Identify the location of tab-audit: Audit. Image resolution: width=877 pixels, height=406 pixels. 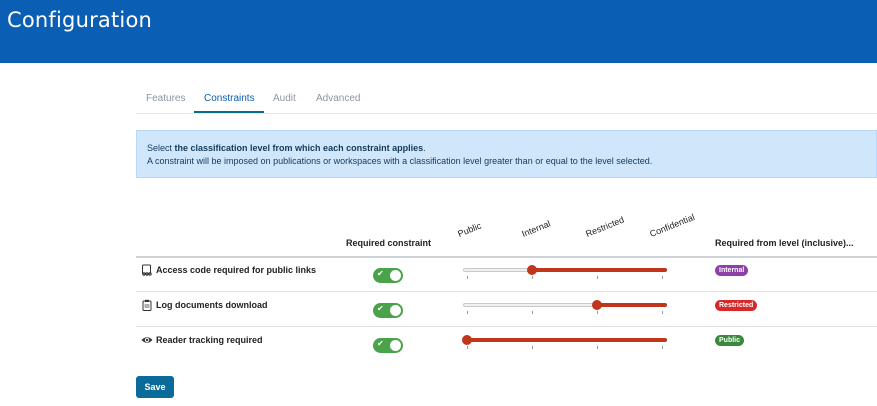
(284, 98).